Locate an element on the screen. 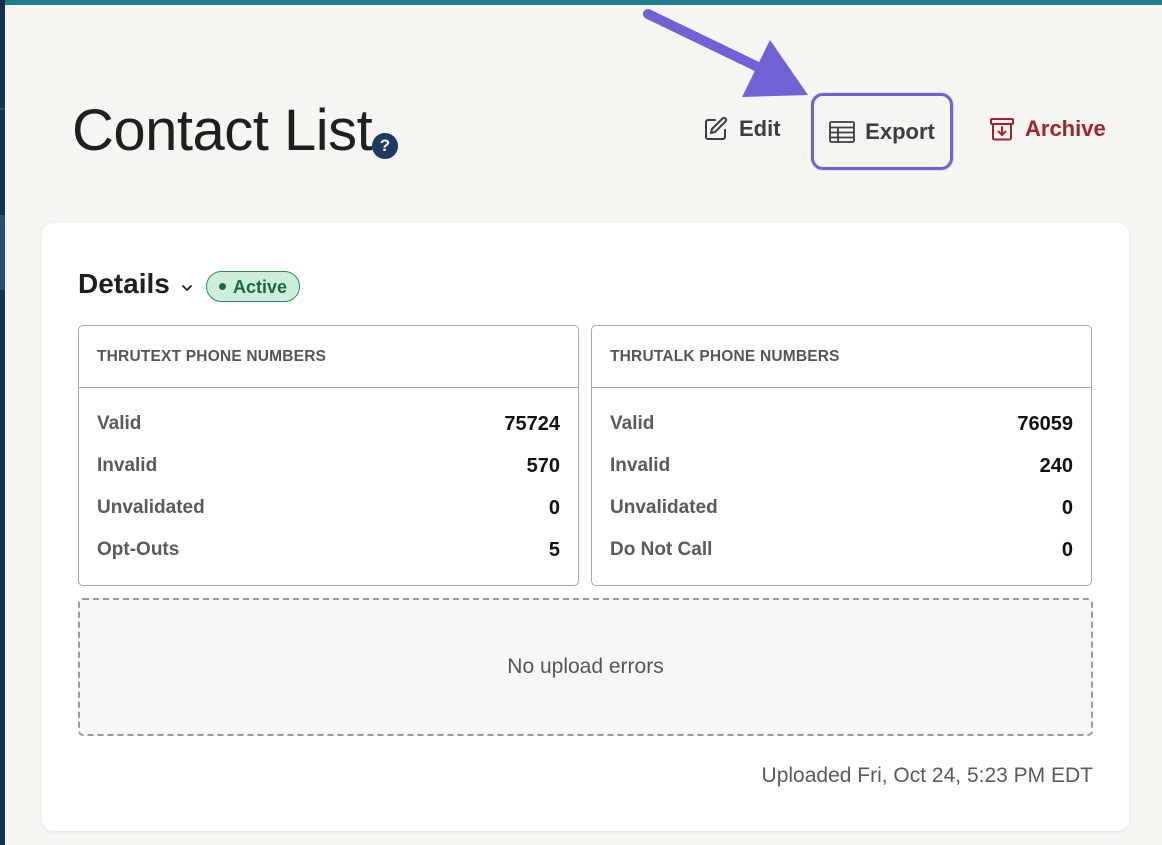 The height and width of the screenshot is (845, 1162). edit-button: Edit is located at coordinates (742, 129).